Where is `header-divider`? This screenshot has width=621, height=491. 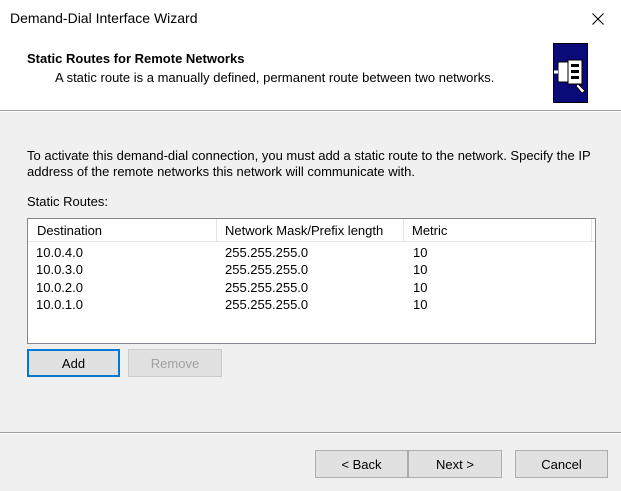 header-divider is located at coordinates (310, 111).